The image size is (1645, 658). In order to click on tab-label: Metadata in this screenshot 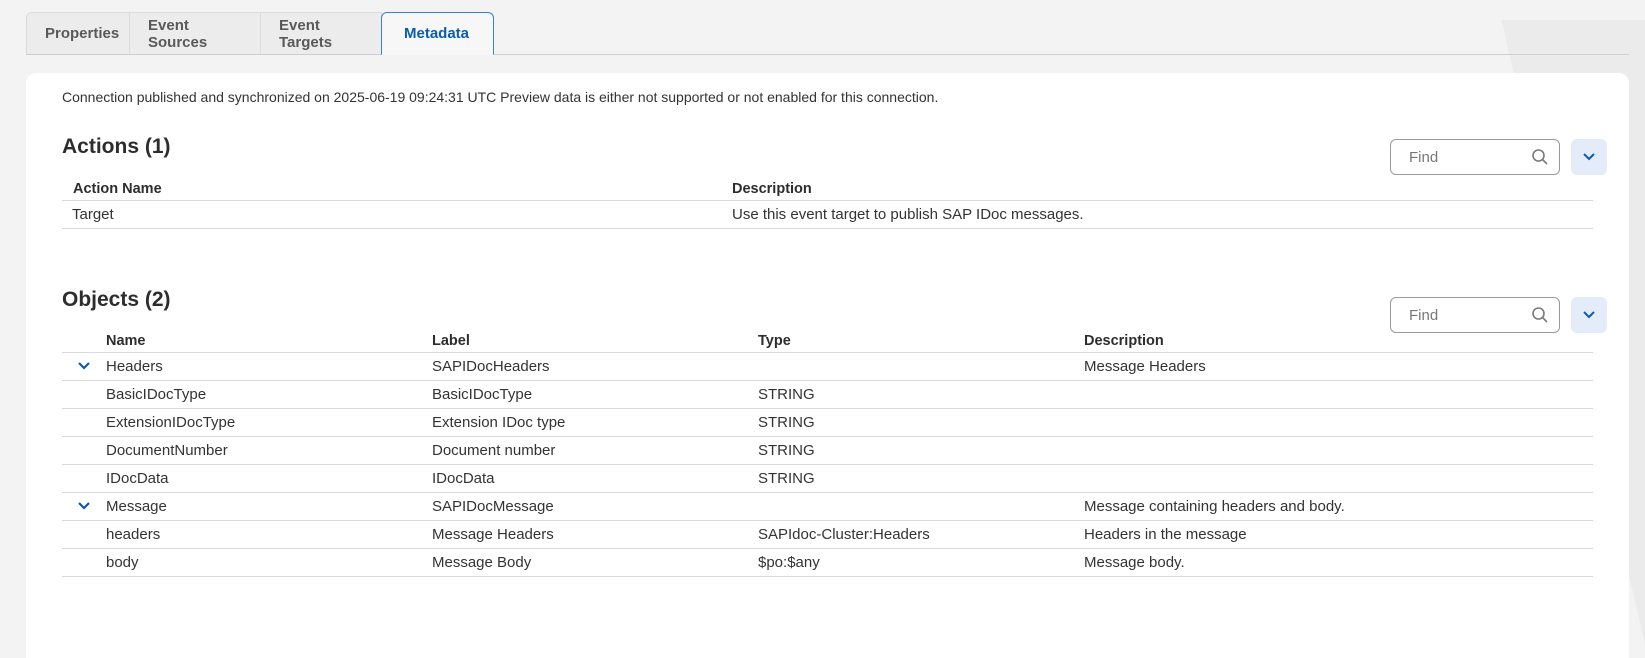, I will do `click(437, 33)`.